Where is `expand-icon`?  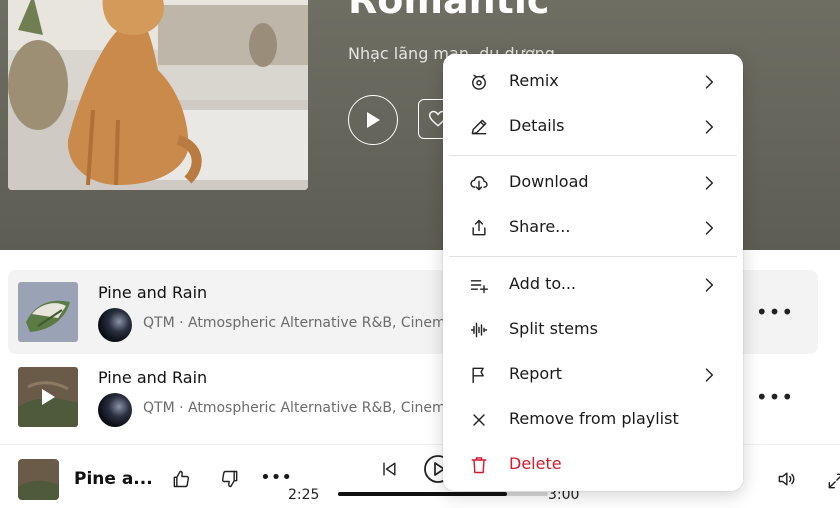
expand-icon is located at coordinates (834, 481).